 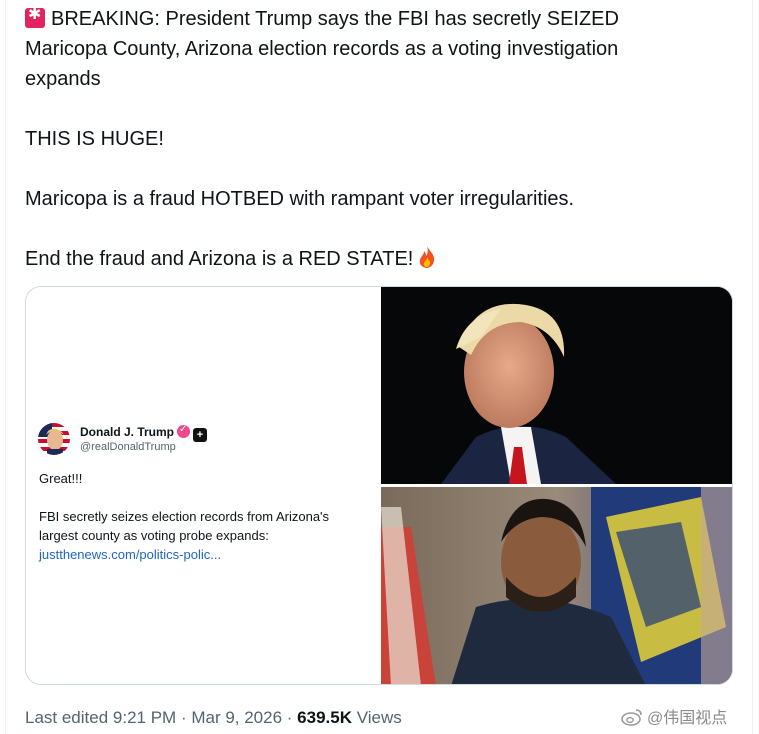 What do you see at coordinates (100, 717) in the screenshot?
I see `edited-time: Last edited 9:21 PM` at bounding box center [100, 717].